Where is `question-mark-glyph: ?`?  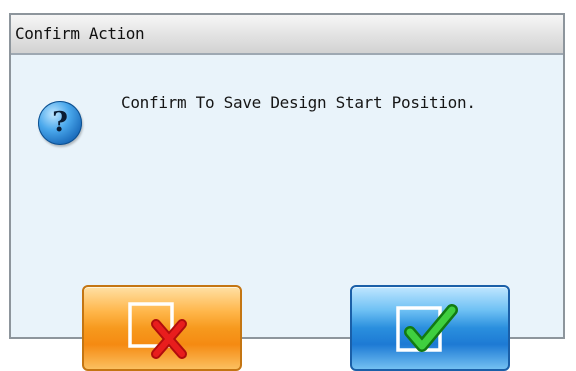
question-mark-glyph: ? is located at coordinates (60, 122).